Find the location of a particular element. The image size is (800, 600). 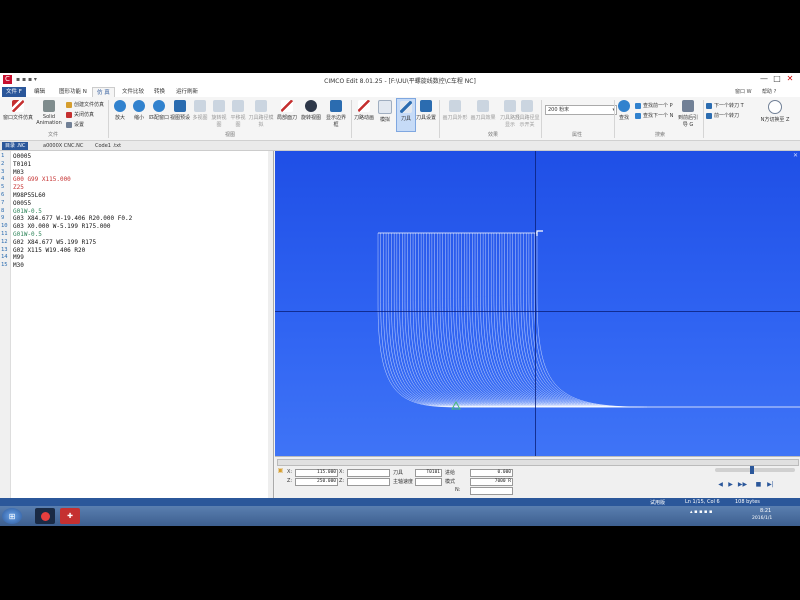

code-line: Z25 is located at coordinates (18, 187).